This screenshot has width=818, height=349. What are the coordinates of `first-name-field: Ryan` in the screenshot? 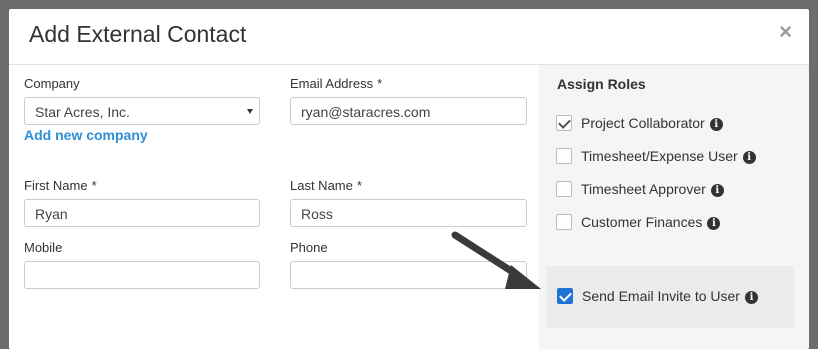 It's located at (142, 213).